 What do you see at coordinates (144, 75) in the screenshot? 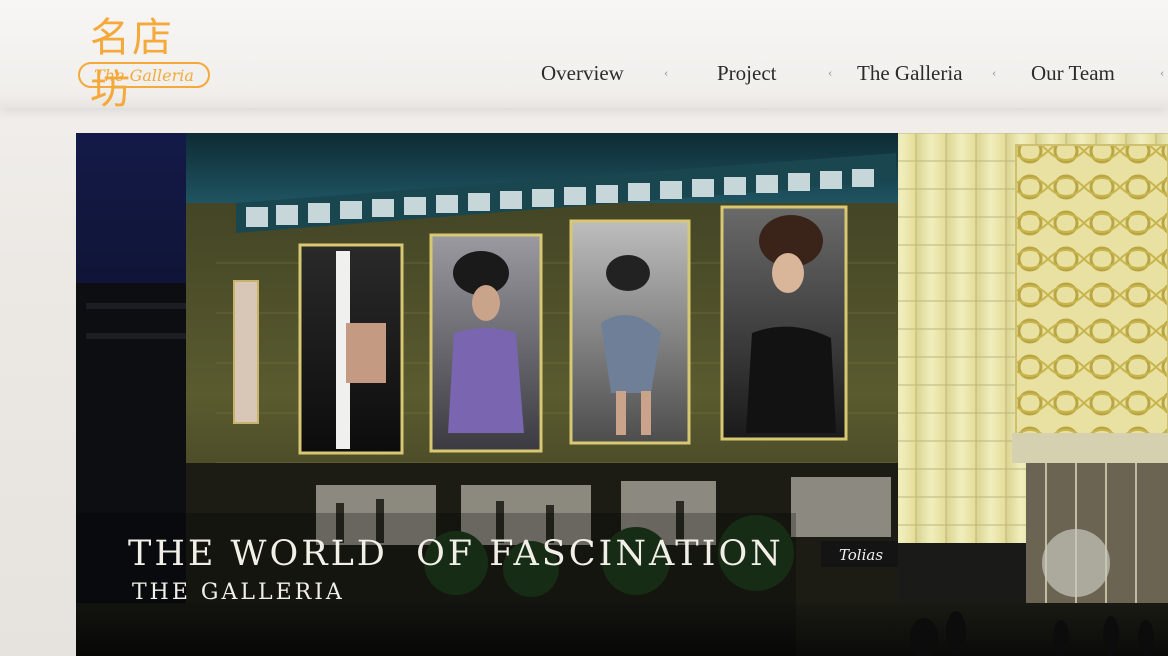
I see `logo-english-name: The Galleria` at bounding box center [144, 75].